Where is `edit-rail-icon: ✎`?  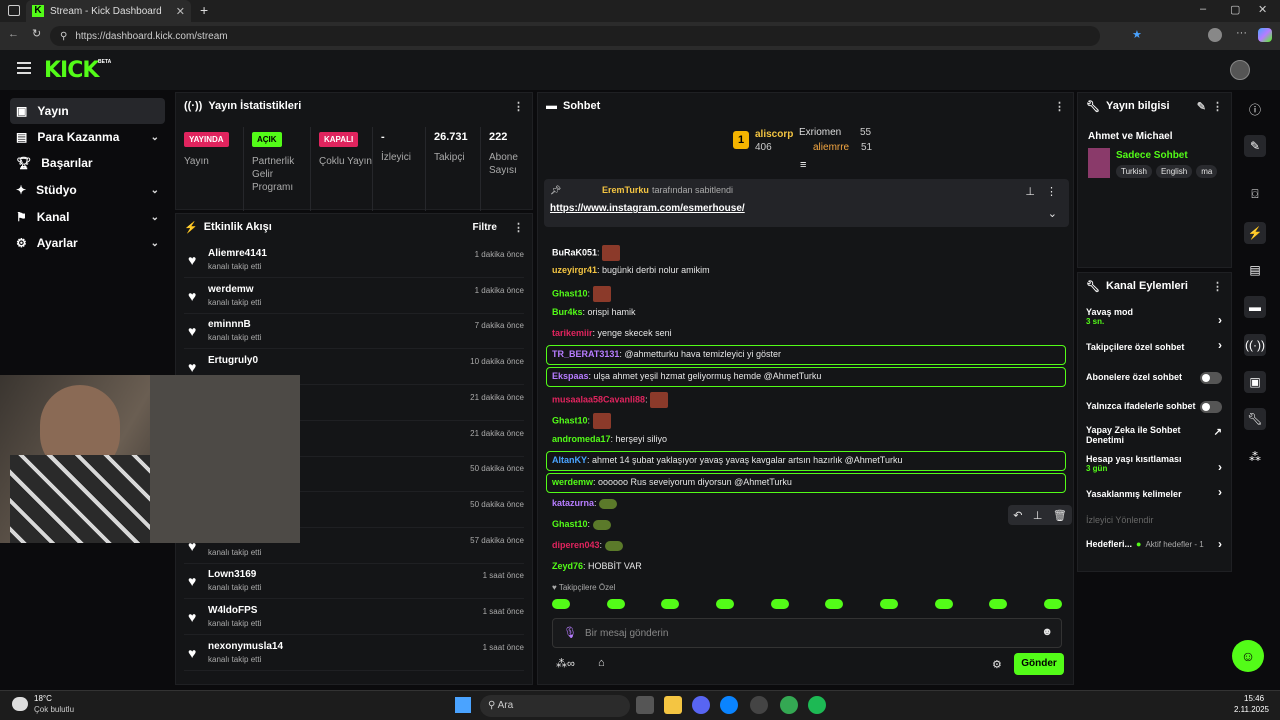
edit-rail-icon: ✎ is located at coordinates (1255, 146).